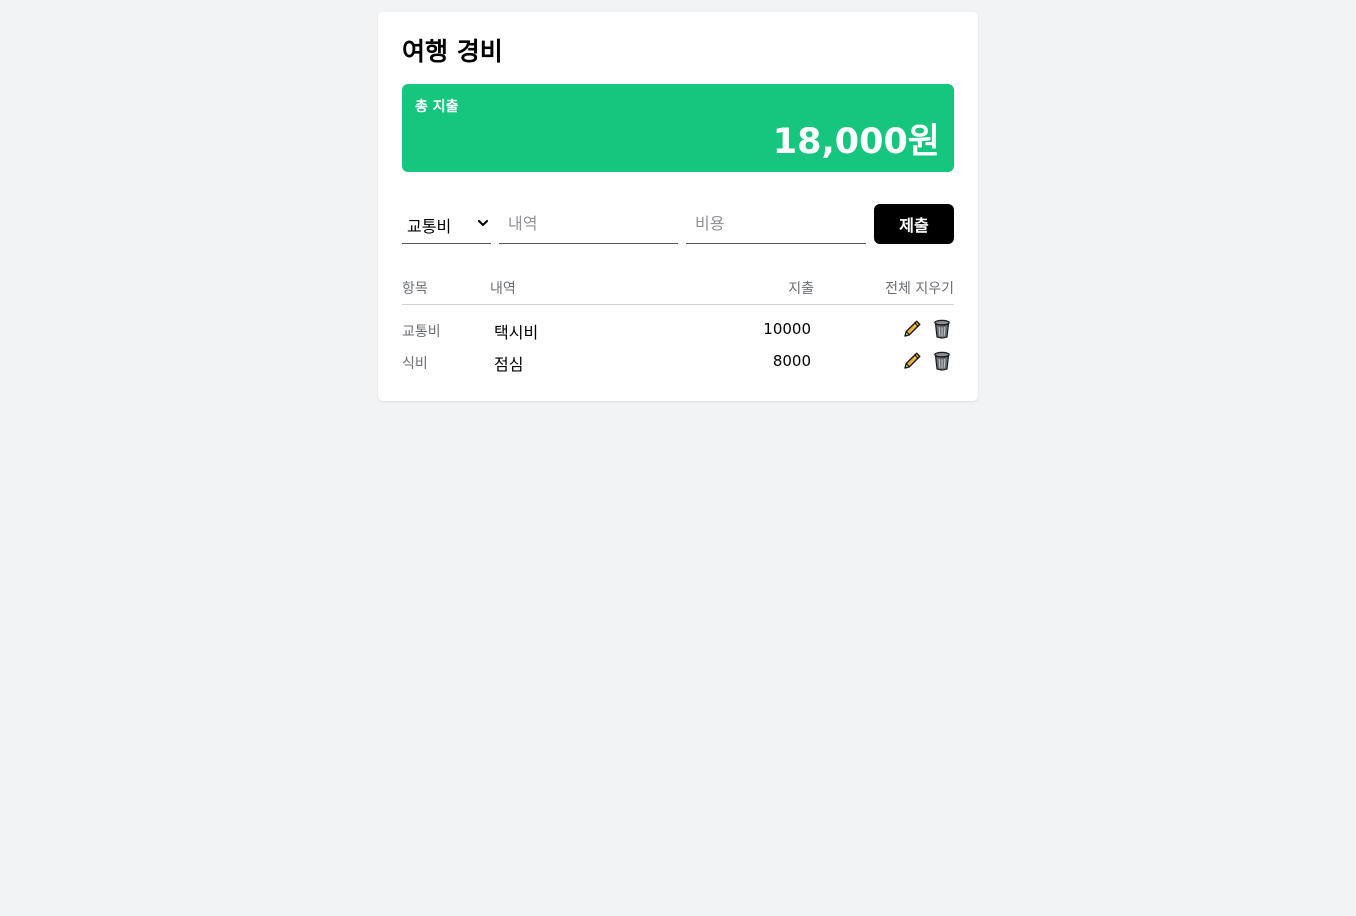 The height and width of the screenshot is (916, 1356). What do you see at coordinates (421, 332) in the screenshot?
I see `row-category: 교통비` at bounding box center [421, 332].